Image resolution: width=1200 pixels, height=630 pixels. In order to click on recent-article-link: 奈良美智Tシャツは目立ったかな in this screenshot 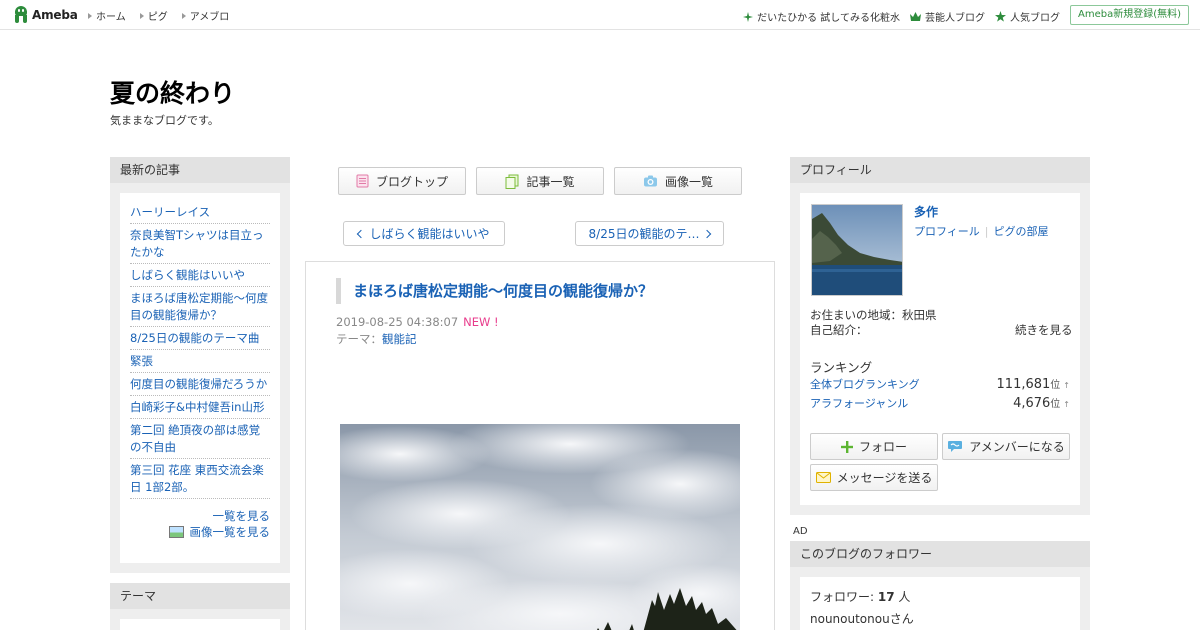, I will do `click(200, 244)`.